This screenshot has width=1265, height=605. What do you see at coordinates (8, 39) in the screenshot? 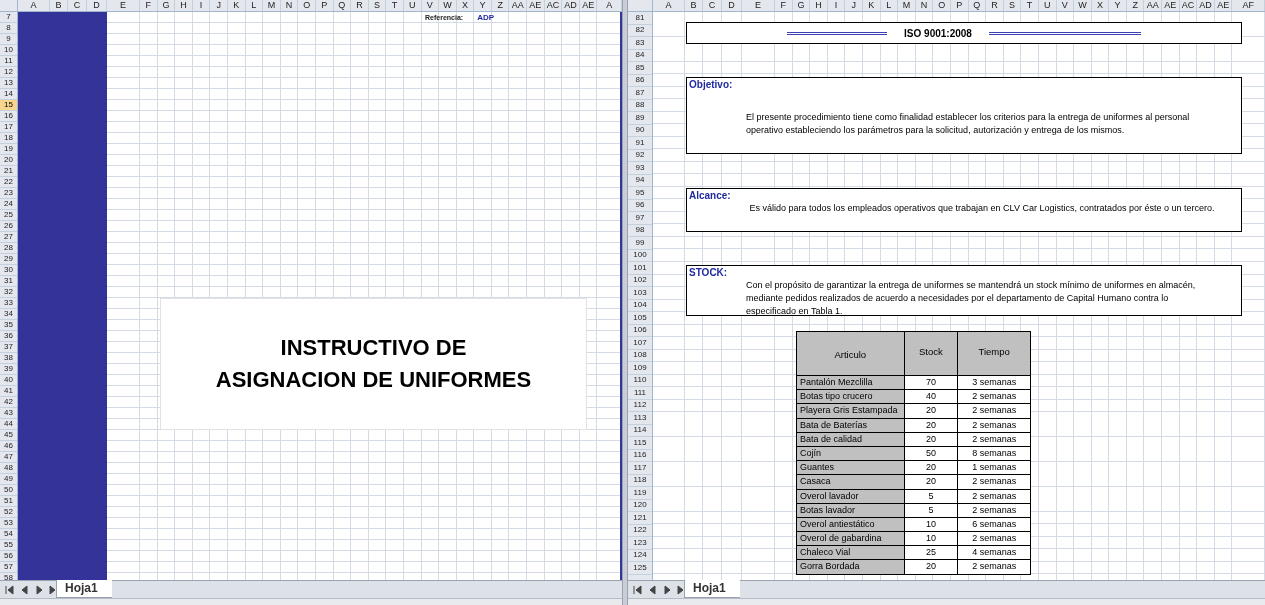
I see `row-header: 9` at bounding box center [8, 39].